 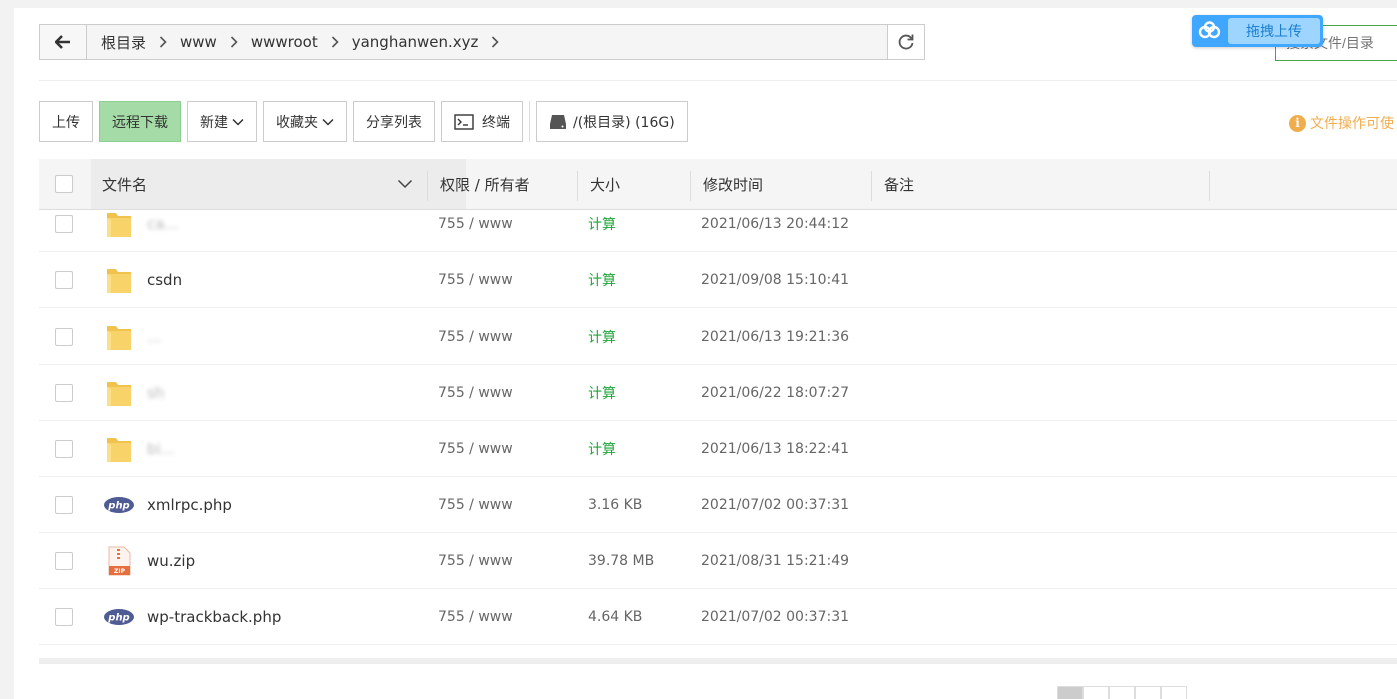 I want to click on breadcrumb-root: 根目录, so click(x=123, y=42).